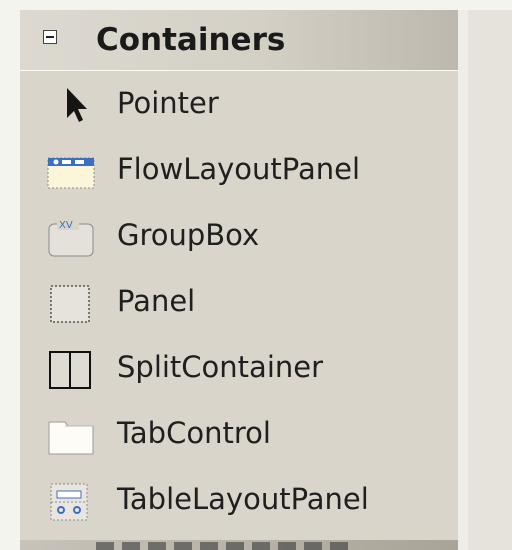 The image size is (512, 550). What do you see at coordinates (156, 301) in the screenshot?
I see `toolbox-item-label: Panel` at bounding box center [156, 301].